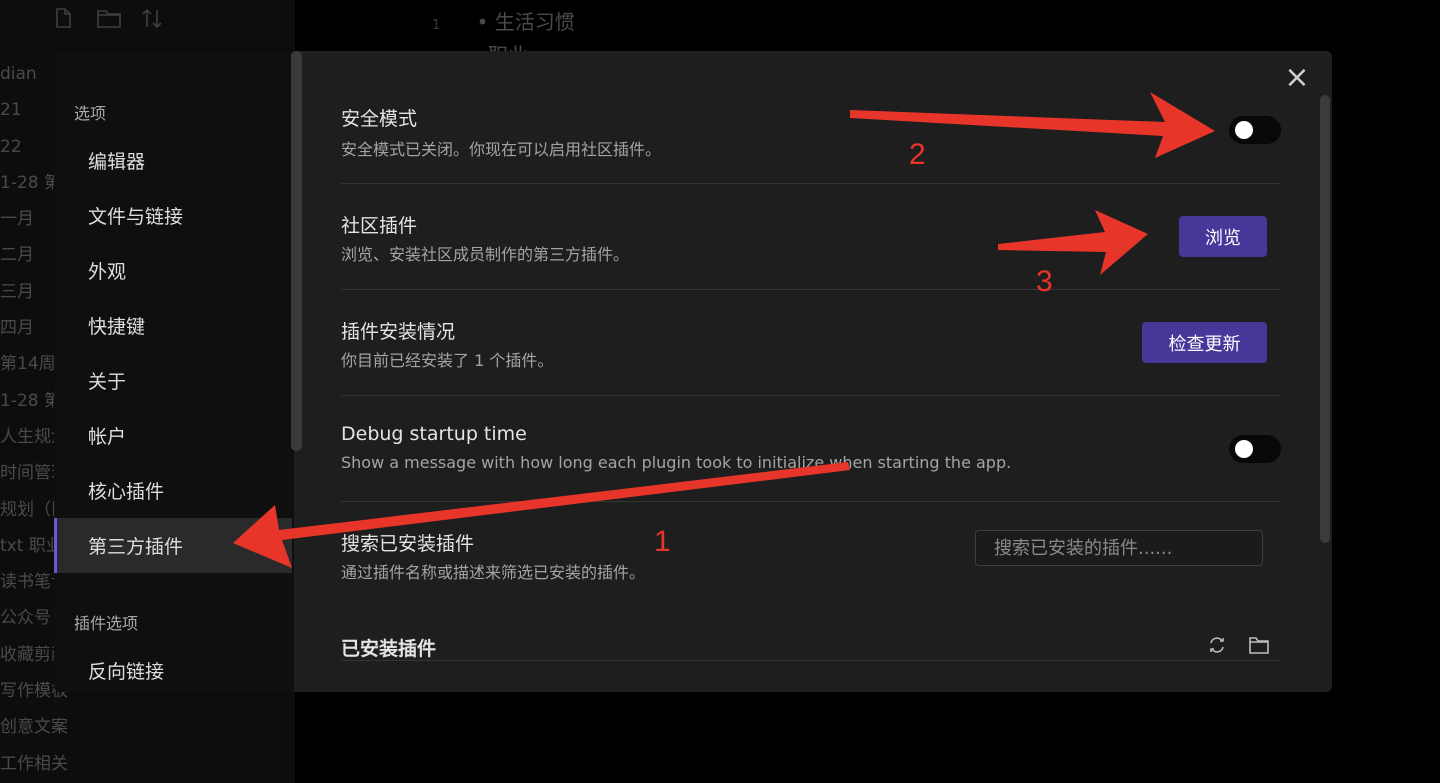 The width and height of the screenshot is (1440, 783). What do you see at coordinates (34, 727) in the screenshot?
I see `background-file-item: 创意文案` at bounding box center [34, 727].